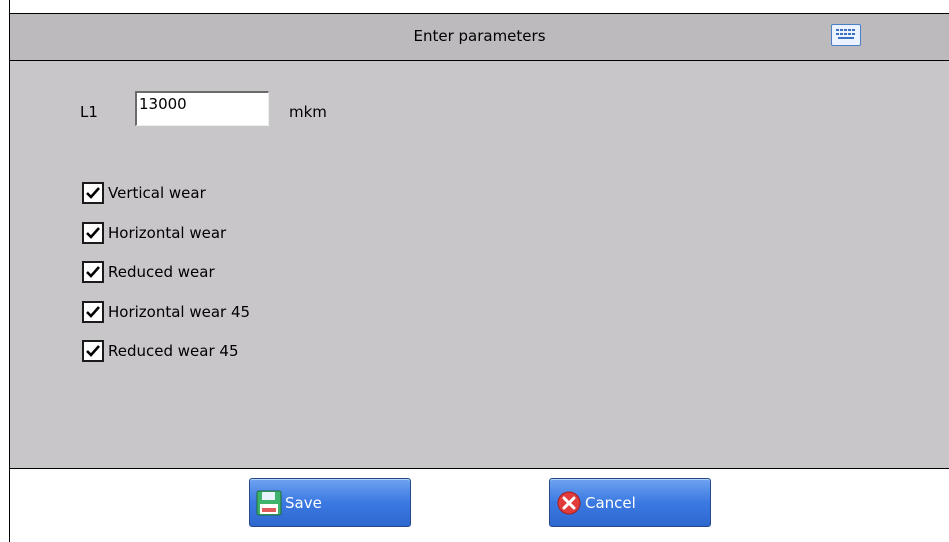 The width and height of the screenshot is (949, 542). What do you see at coordinates (569, 502) in the screenshot?
I see `red-x-icon` at bounding box center [569, 502].